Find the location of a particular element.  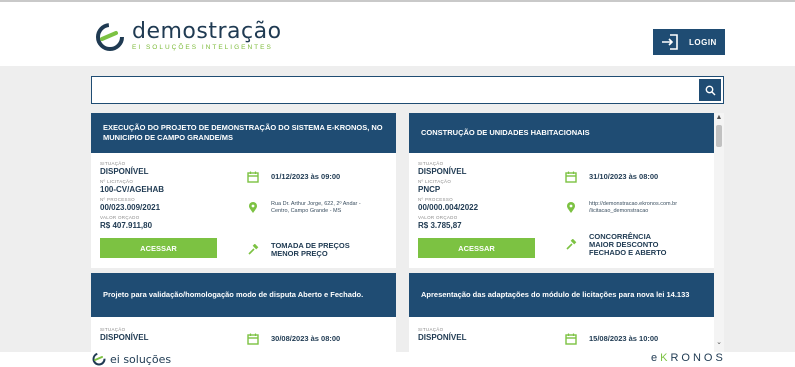

search-input is located at coordinates (393, 90).